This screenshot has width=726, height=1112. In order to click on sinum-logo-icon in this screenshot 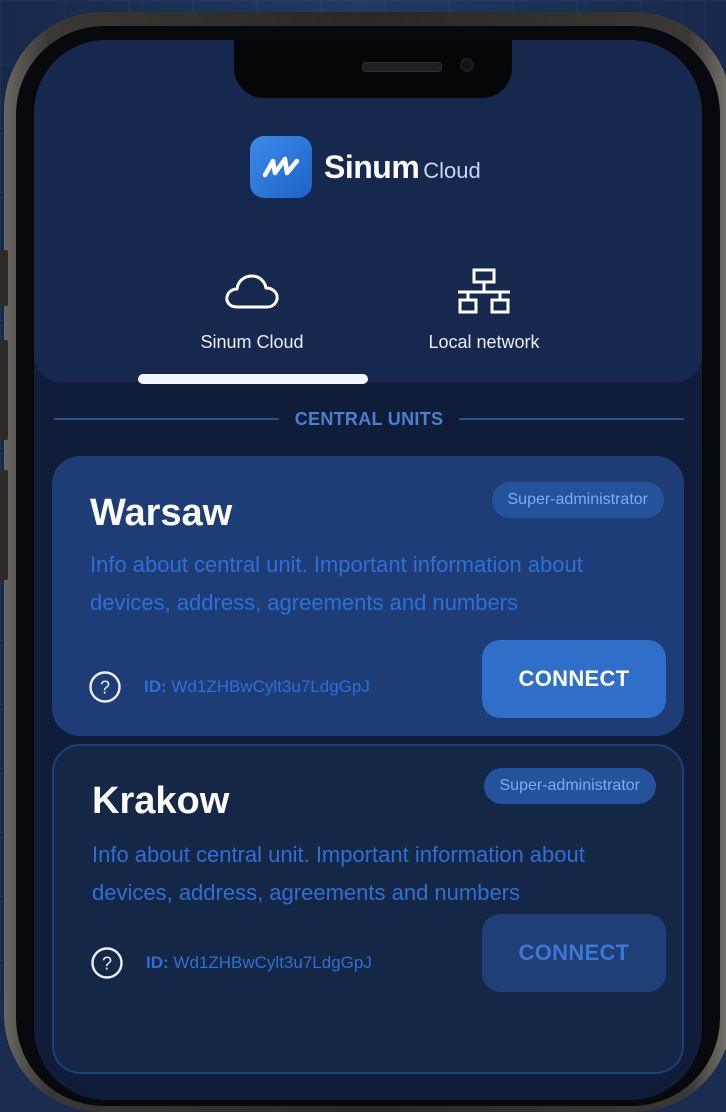, I will do `click(281, 167)`.